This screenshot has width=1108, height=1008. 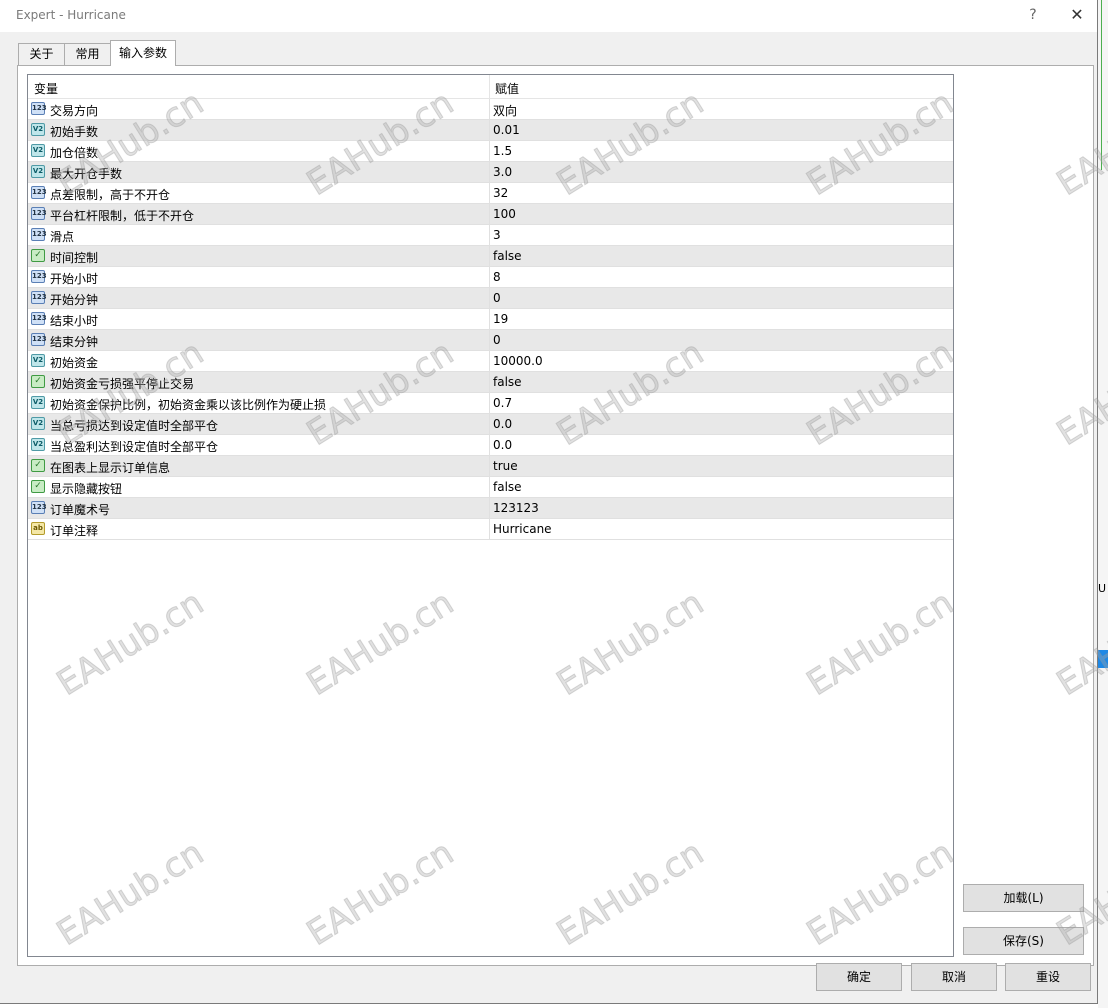 I want to click on param-name: 滑点, so click(x=62, y=237).